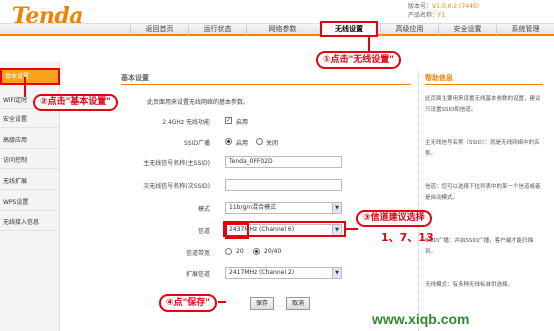 The width and height of the screenshot is (554, 331). What do you see at coordinates (228, 120) in the screenshot?
I see `wifi-enable-checkbox: ✓` at bounding box center [228, 120].